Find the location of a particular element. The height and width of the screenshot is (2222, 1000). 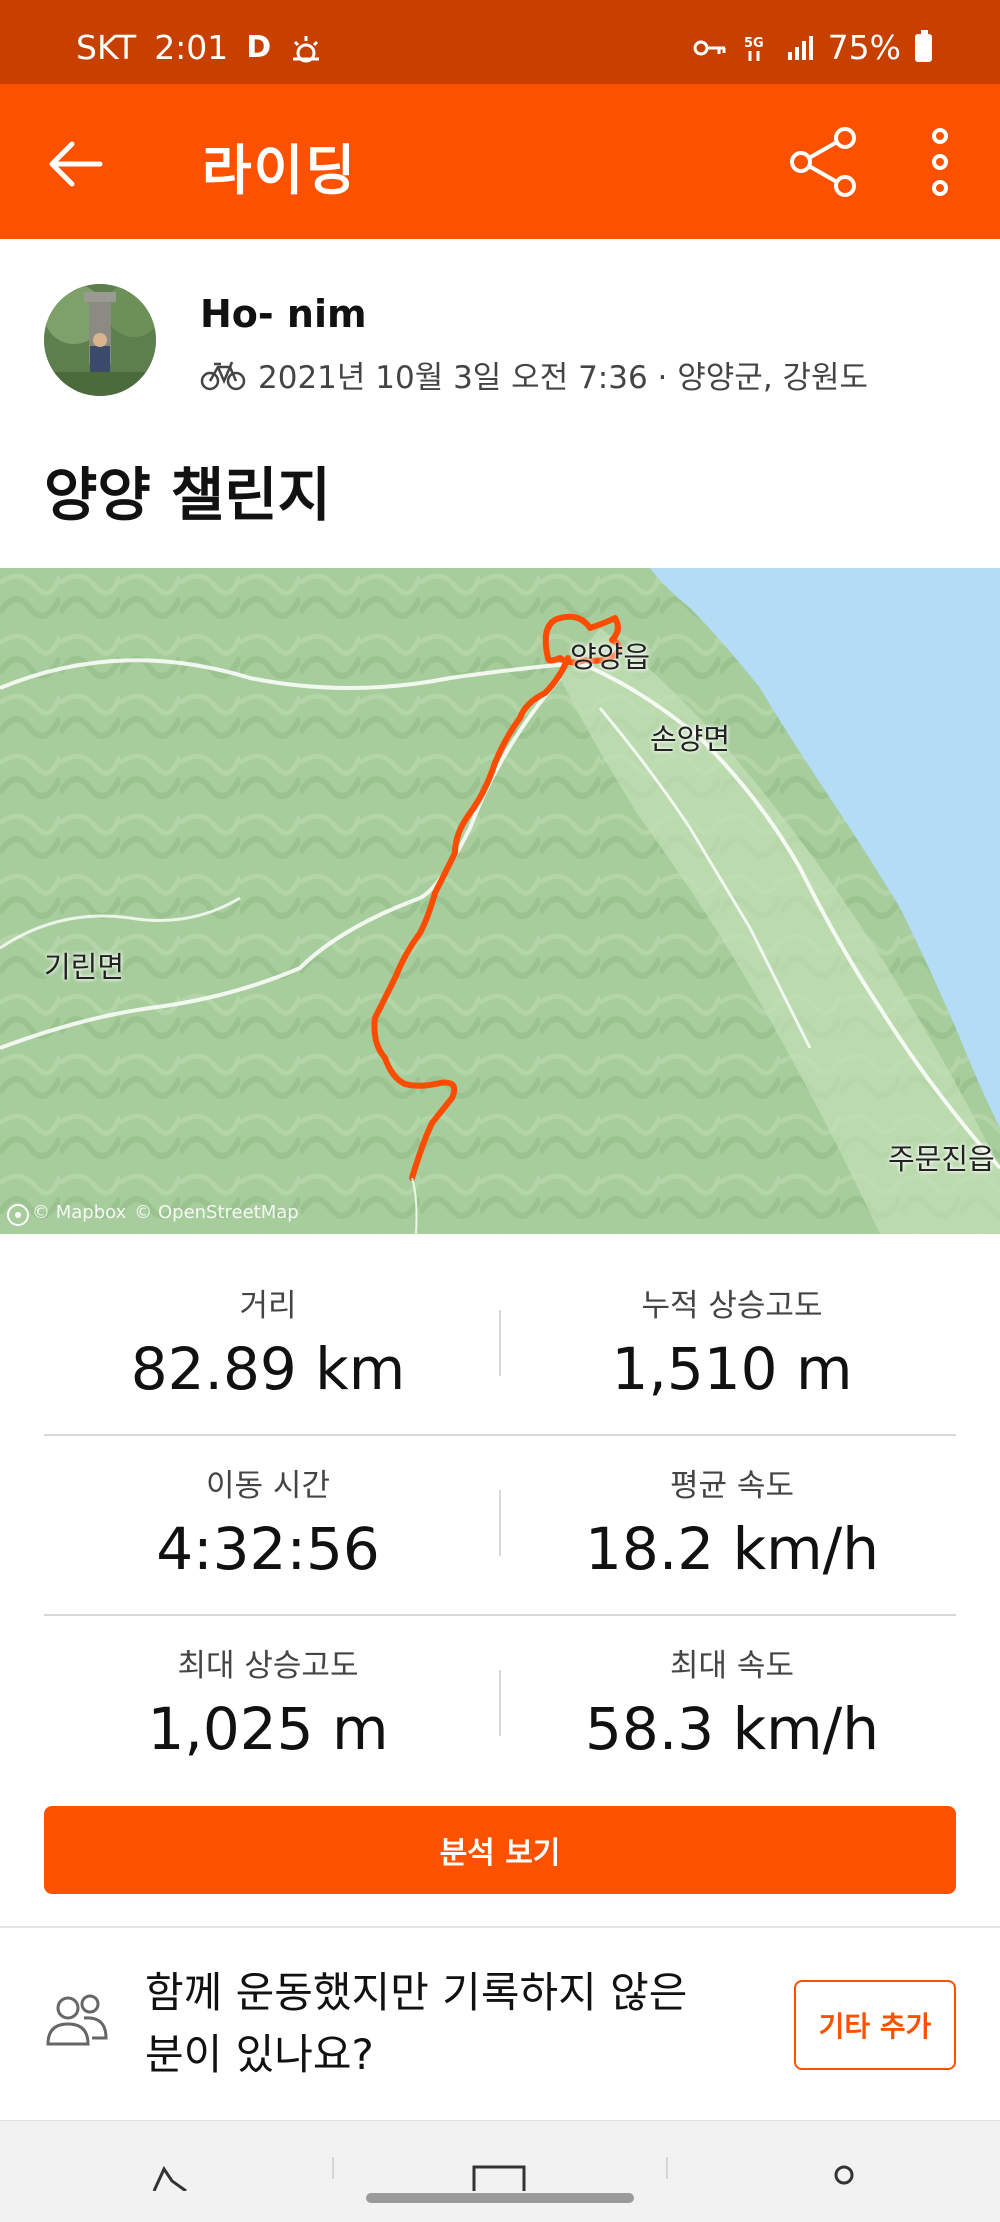

weather-icon is located at coordinates (306, 48).